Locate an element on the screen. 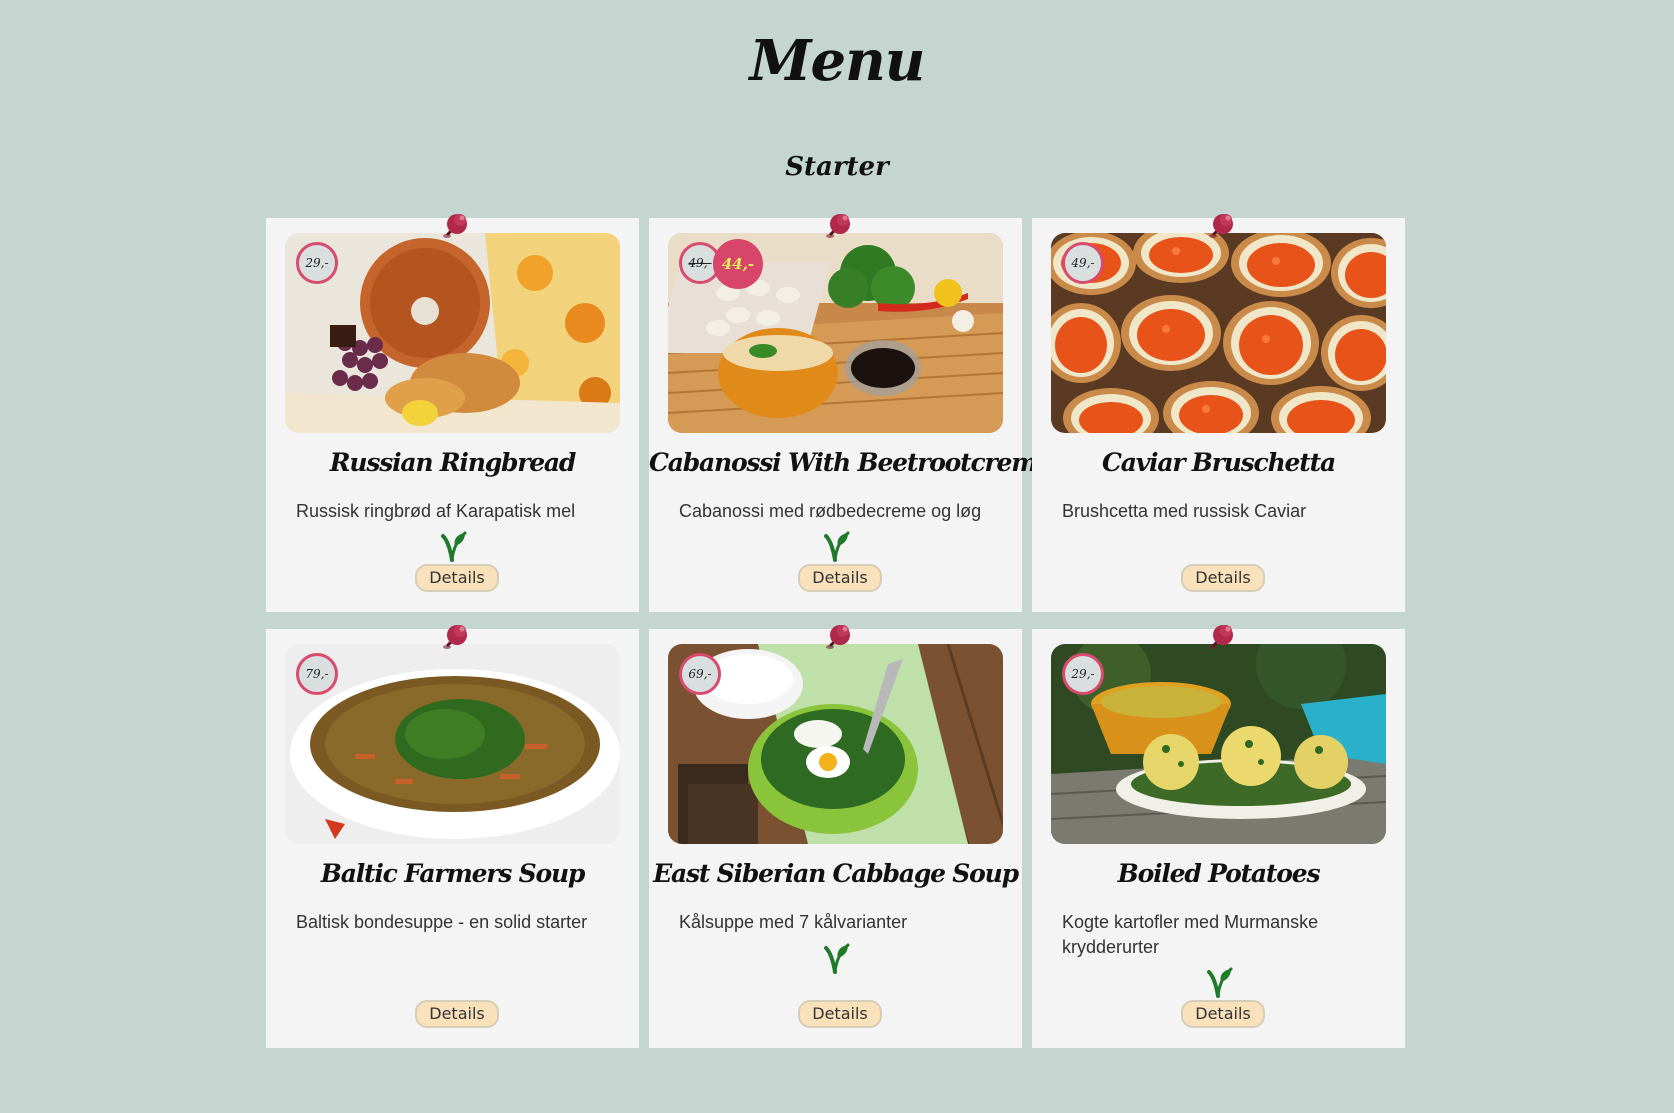 The height and width of the screenshot is (1113, 1674). dish-photo: 79,- is located at coordinates (452, 744).